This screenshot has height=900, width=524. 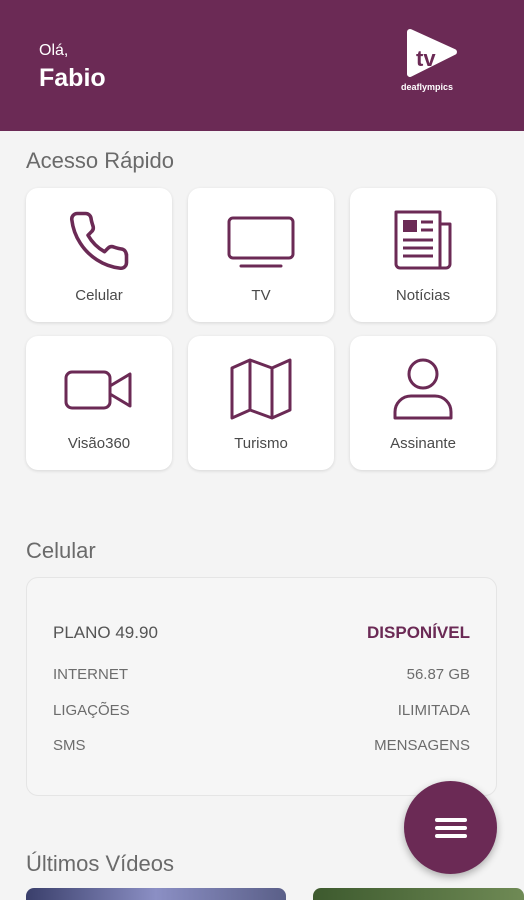 I want to click on tile-label: Celular, so click(x=99, y=295).